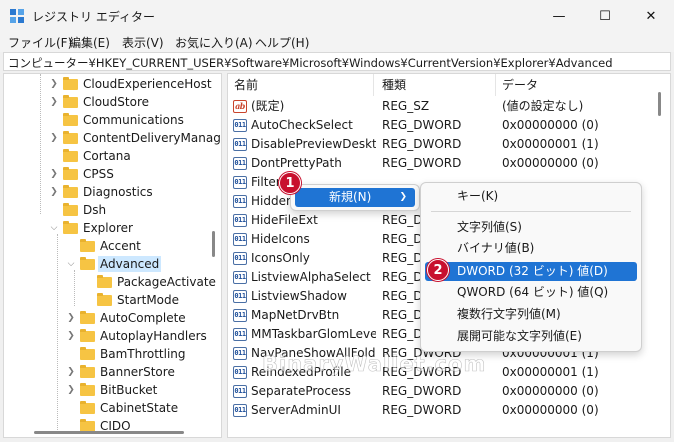  I want to click on tree-item-label: Cortana, so click(107, 156).